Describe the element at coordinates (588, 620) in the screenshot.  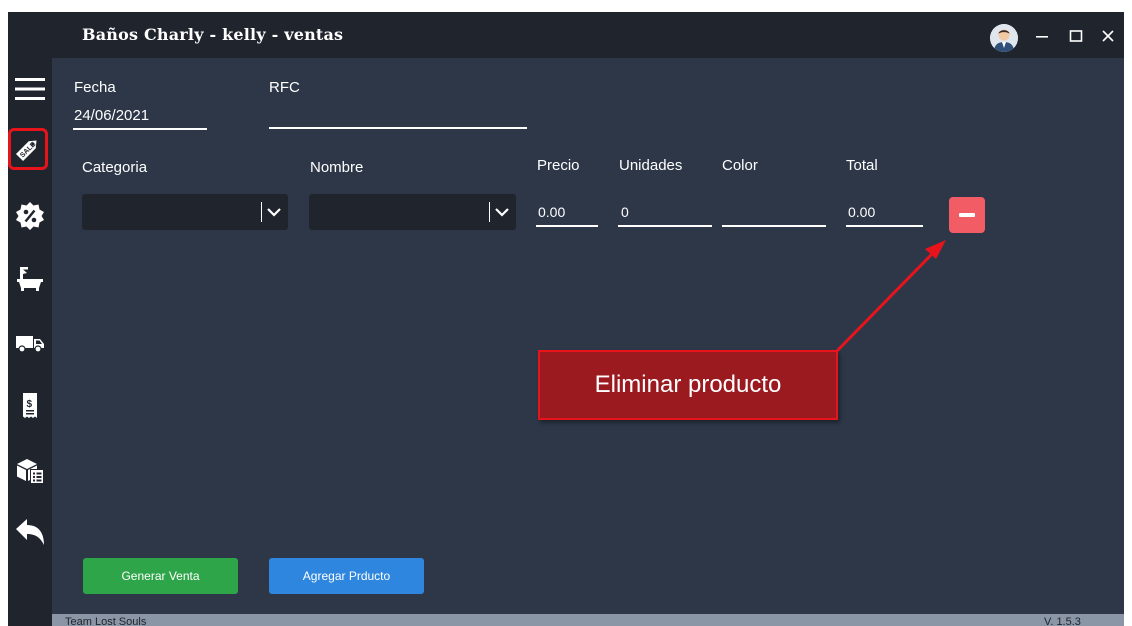
I see `status-bar: Team Lost Souls V. 1.5.3` at that location.